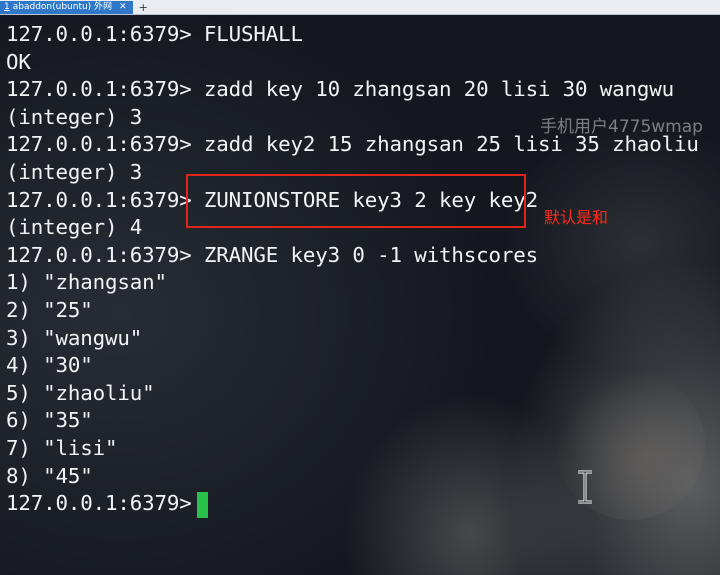 The image size is (720, 575). What do you see at coordinates (49, 420) in the screenshot?
I see `terminal-line: 6) "35"` at bounding box center [49, 420].